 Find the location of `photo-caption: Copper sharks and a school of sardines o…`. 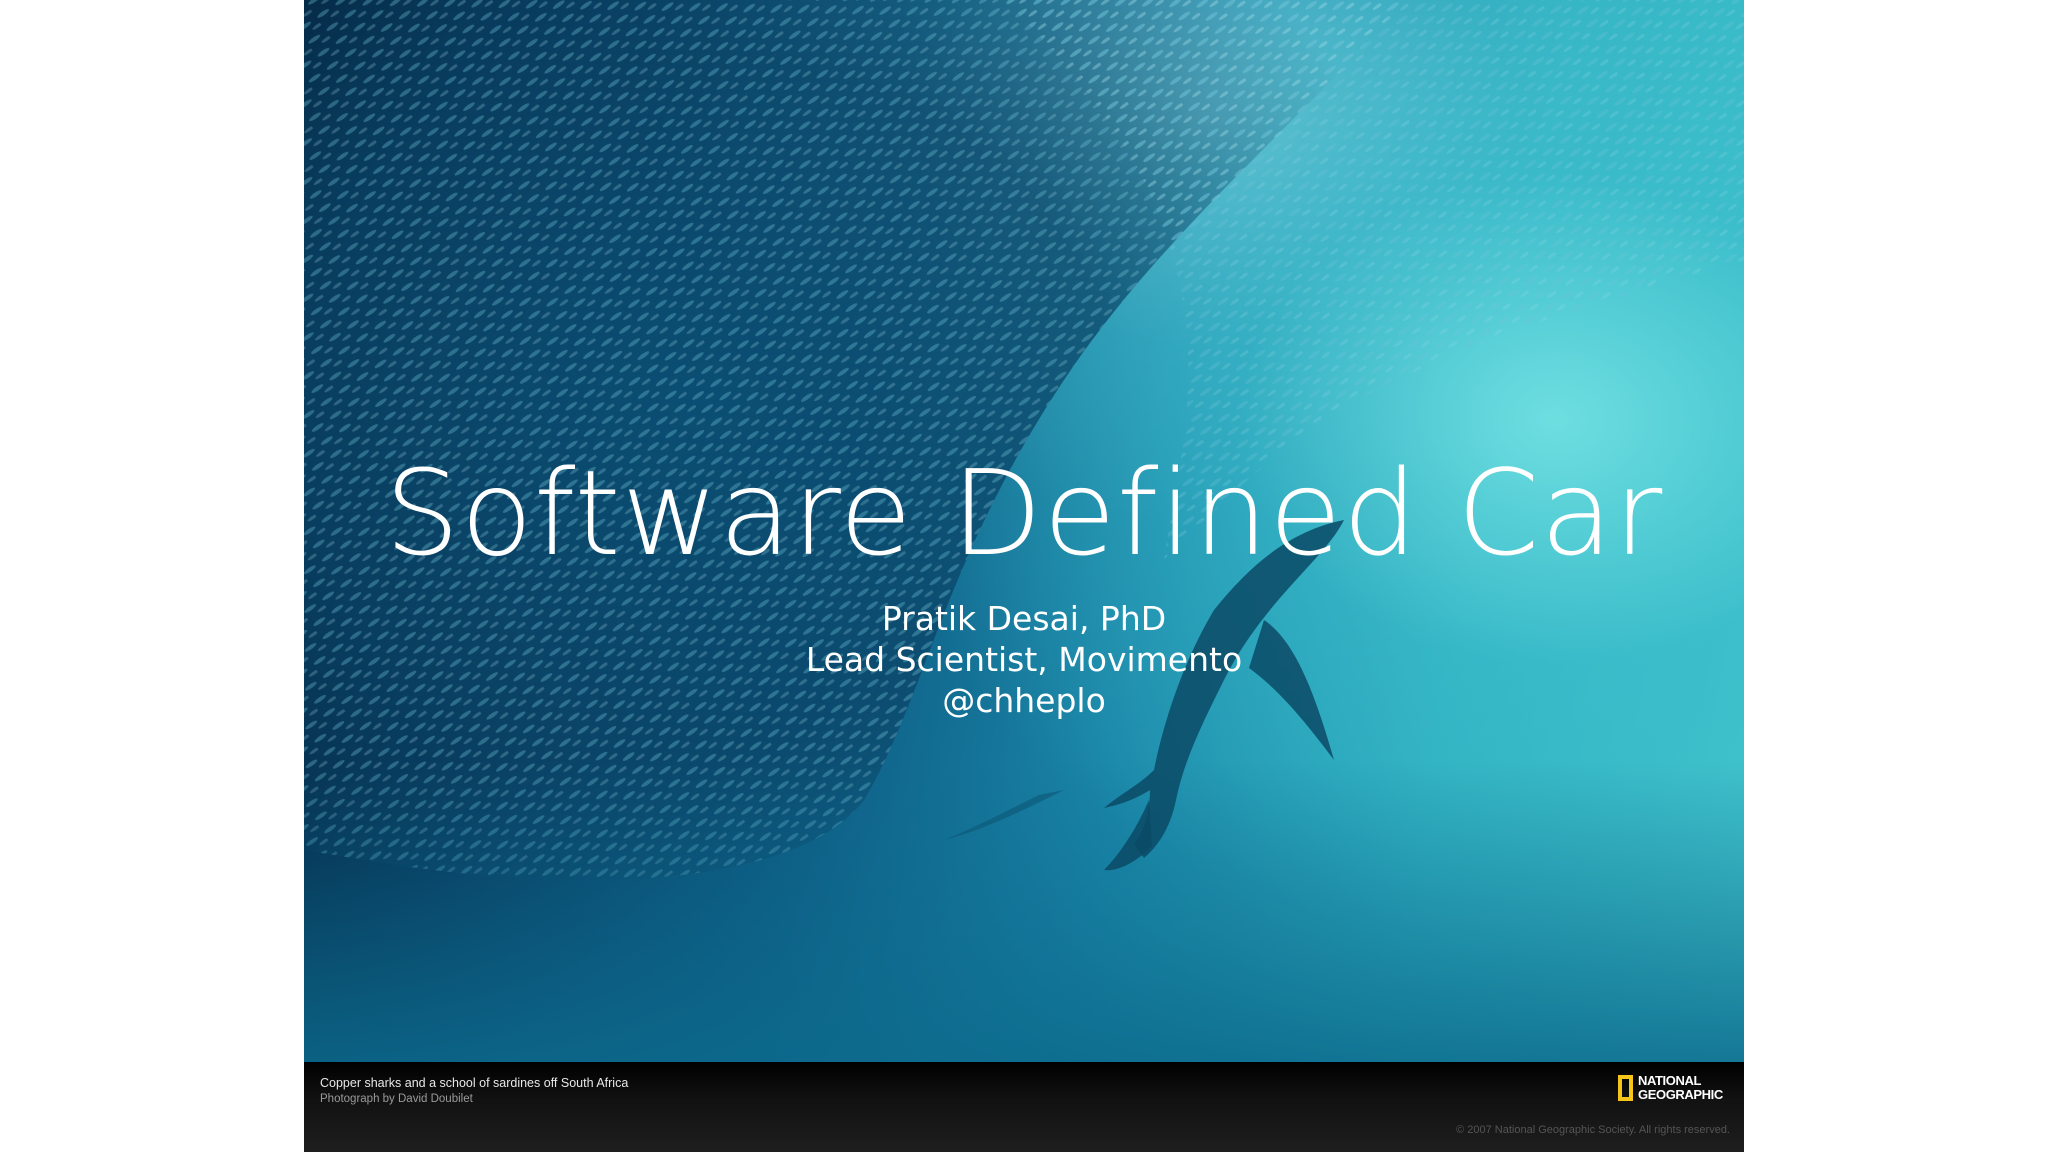

photo-caption: Copper sharks and a school of sardines o… is located at coordinates (474, 1083).